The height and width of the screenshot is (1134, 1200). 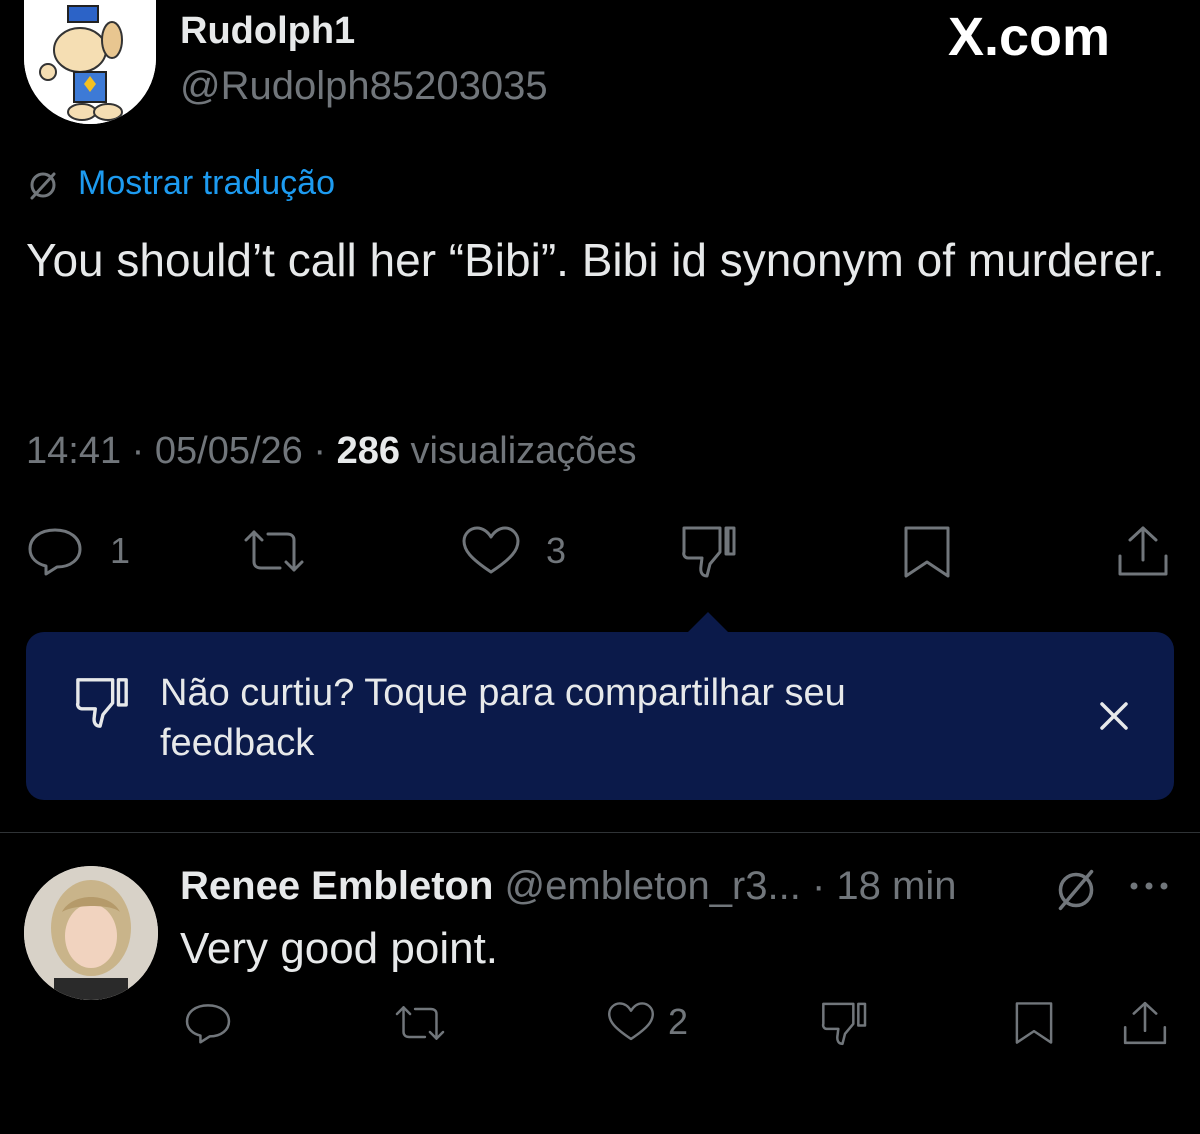 I want to click on dislike-button, so click(x=710, y=551).